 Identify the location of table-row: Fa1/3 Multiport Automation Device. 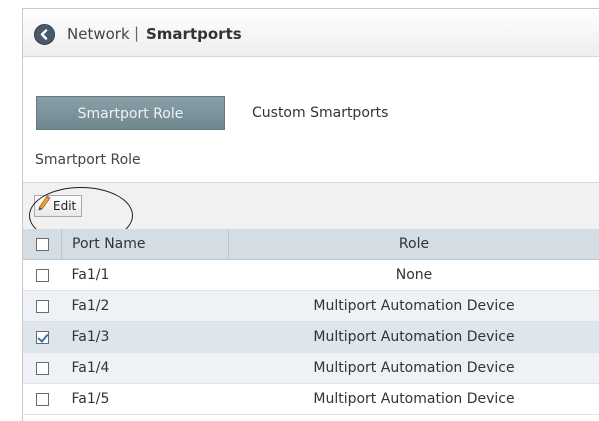
(311, 337).